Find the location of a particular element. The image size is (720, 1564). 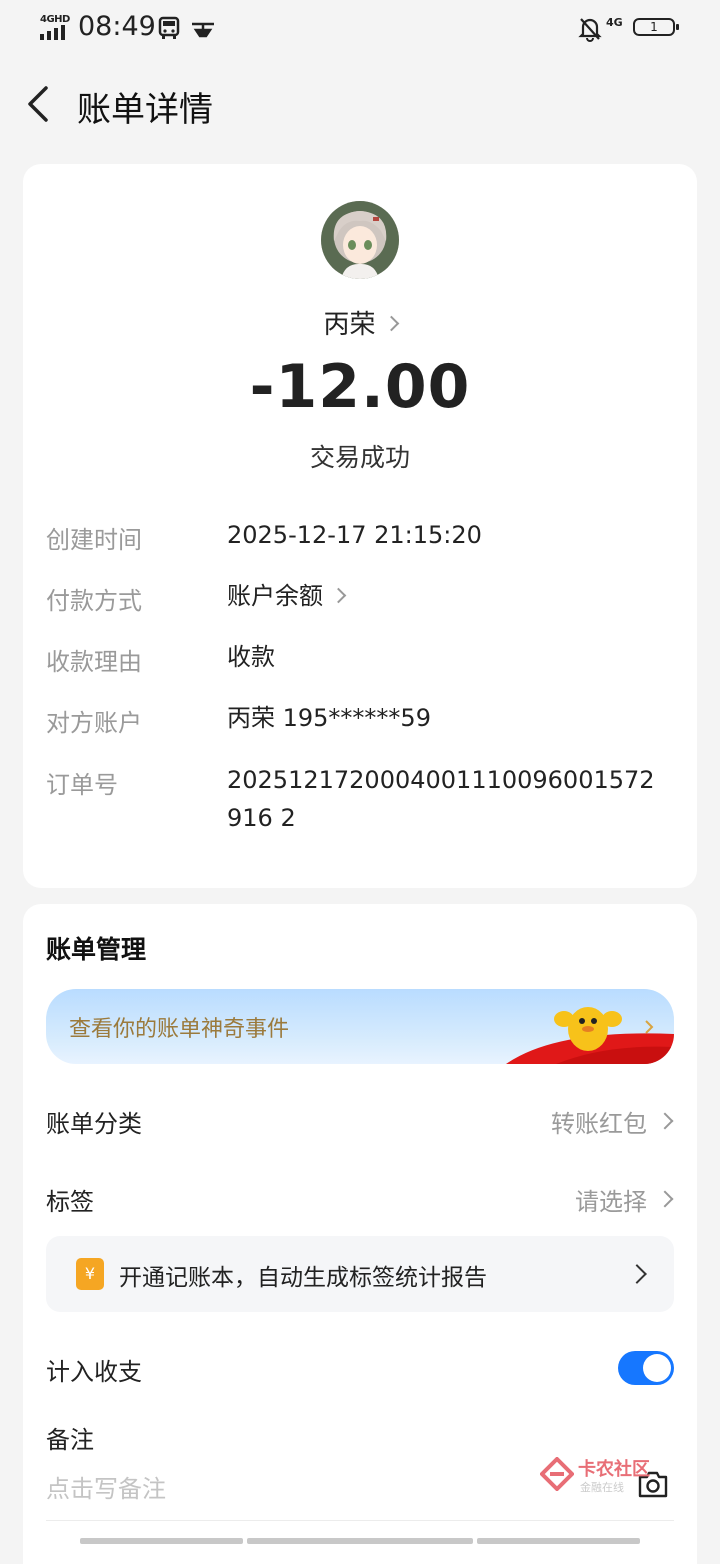

watermark-text: 卡农社区 is located at coordinates (614, 1469).